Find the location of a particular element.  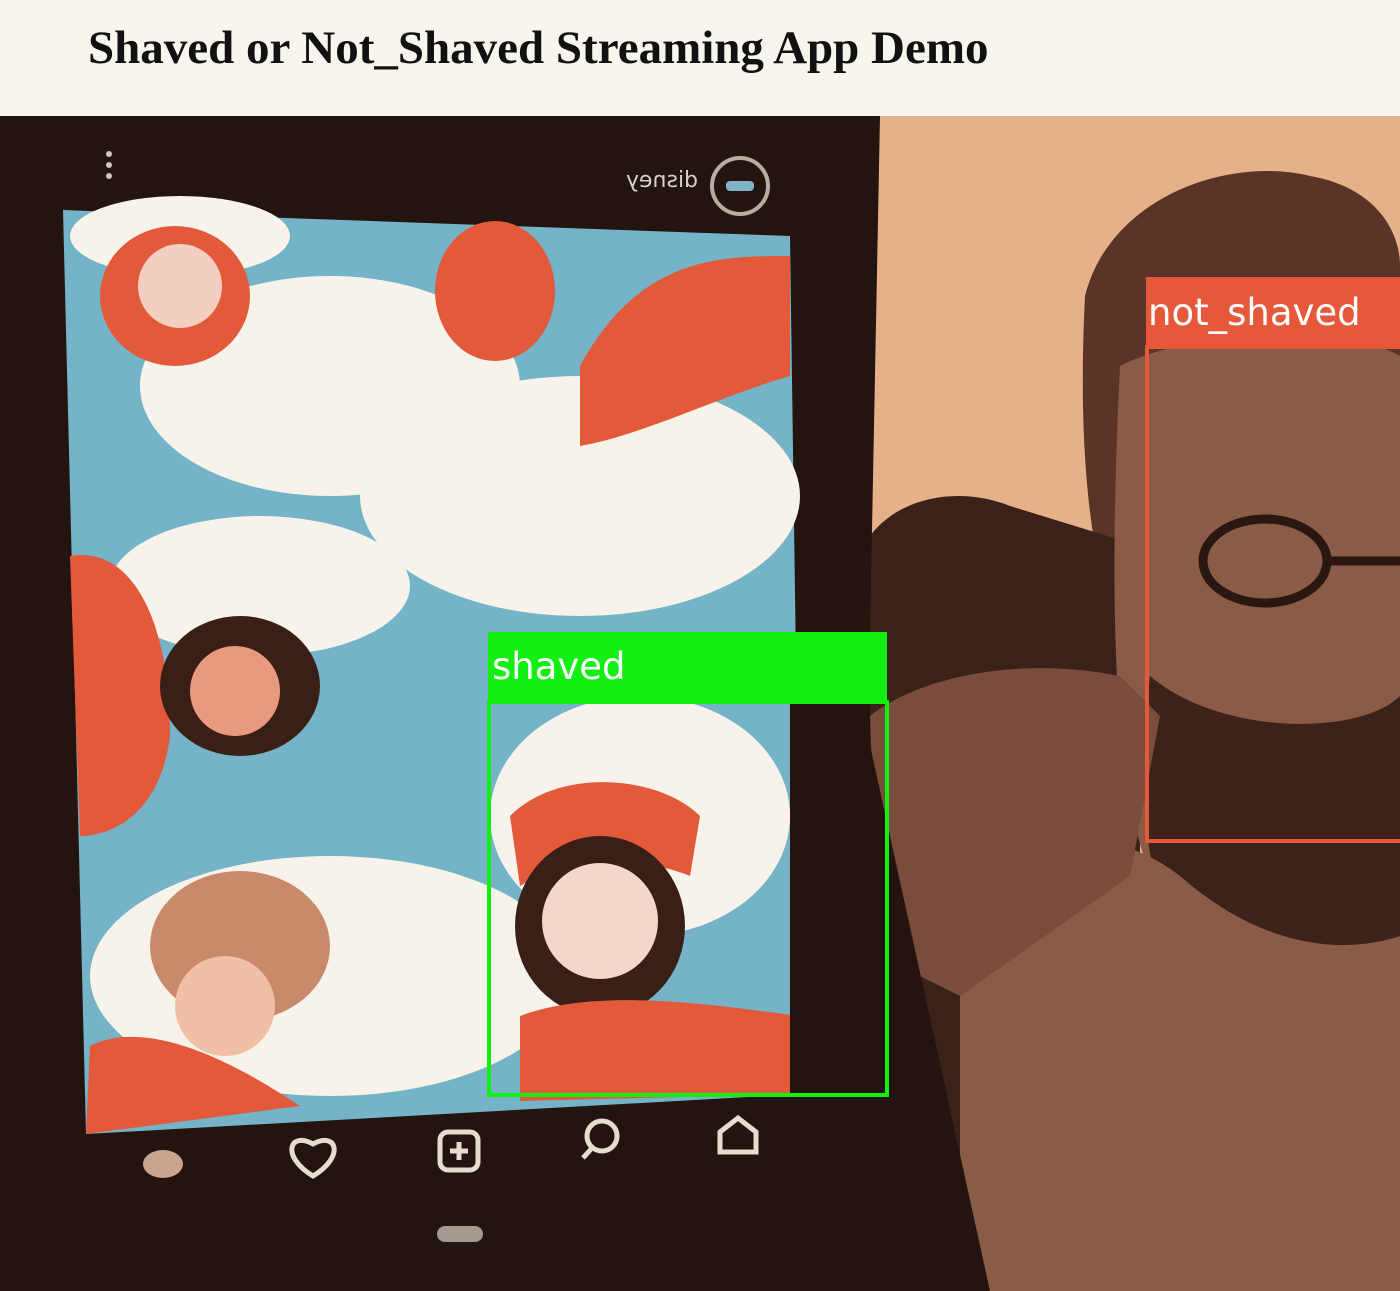

page-header: Shaved or Not_Shaved Streaming App Demo is located at coordinates (700, 58).